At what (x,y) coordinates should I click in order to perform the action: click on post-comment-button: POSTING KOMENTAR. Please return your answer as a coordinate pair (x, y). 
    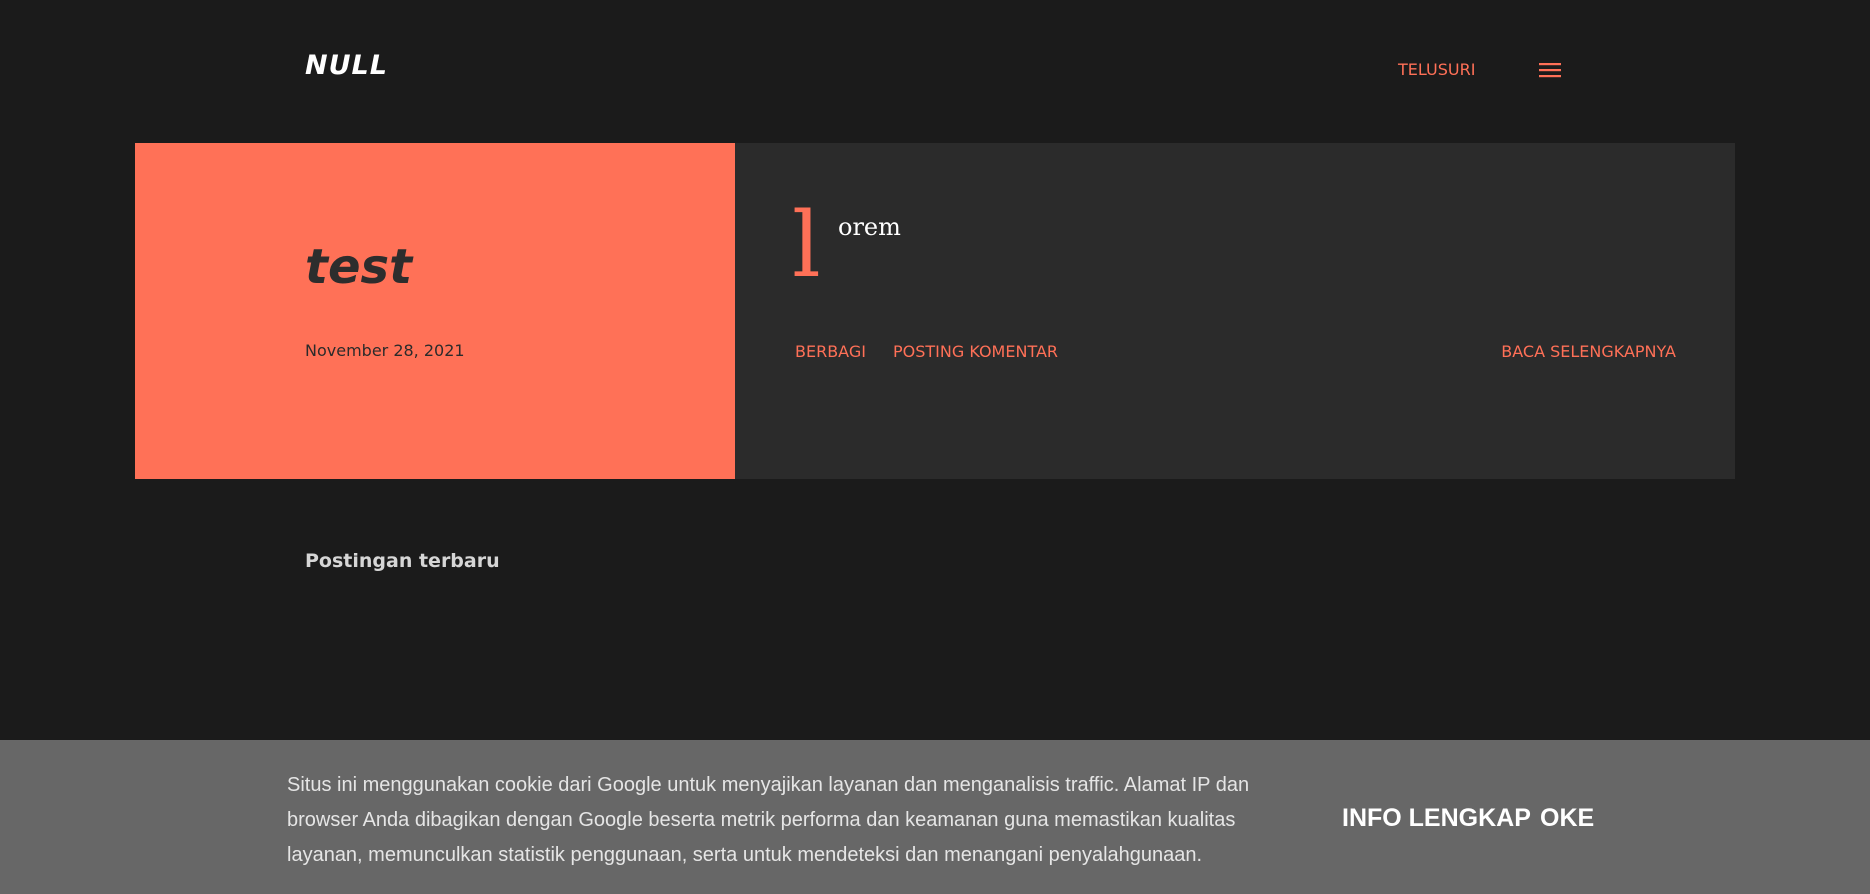
    Looking at the image, I should click on (975, 351).